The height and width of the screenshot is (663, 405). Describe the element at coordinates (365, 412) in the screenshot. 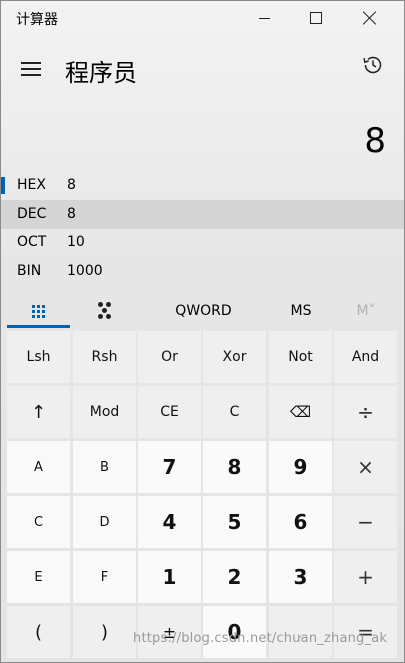

I see `divide-button: ÷` at that location.